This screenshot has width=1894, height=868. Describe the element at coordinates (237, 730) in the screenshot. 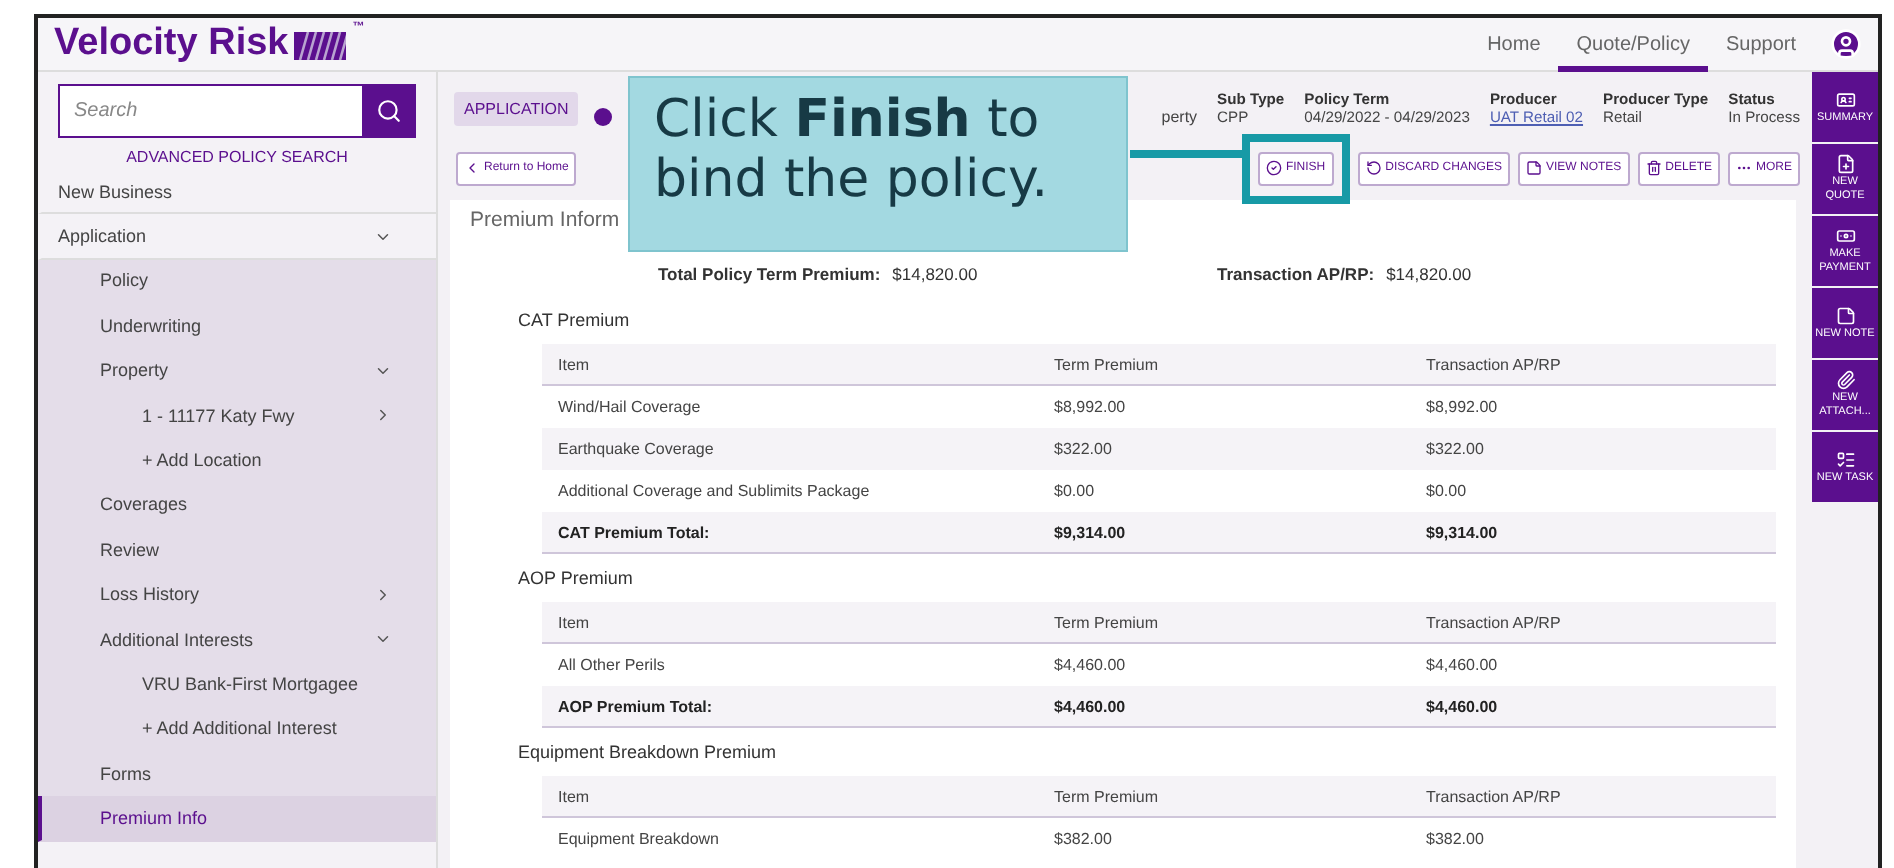

I see `sidebar-item: + Add Additional Interest` at that location.